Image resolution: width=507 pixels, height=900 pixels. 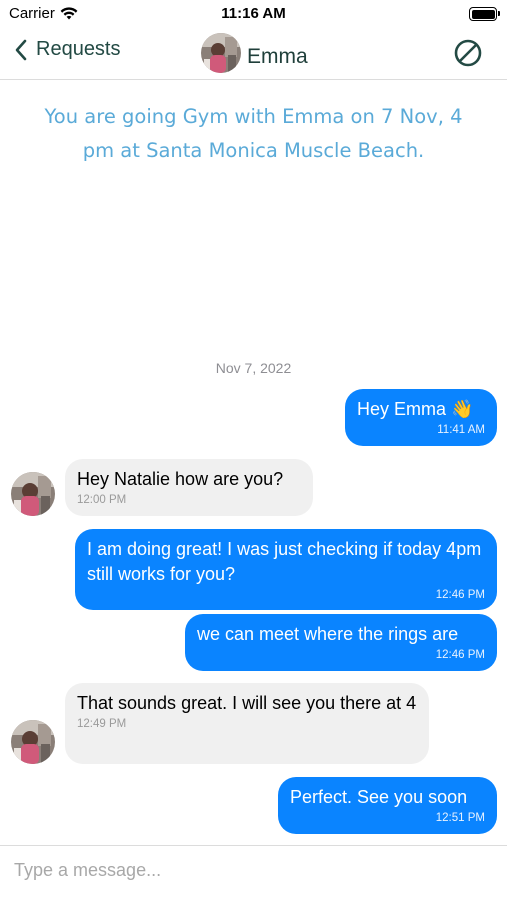 What do you see at coordinates (415, 409) in the screenshot?
I see `message-text: Hey Emma 👋` at bounding box center [415, 409].